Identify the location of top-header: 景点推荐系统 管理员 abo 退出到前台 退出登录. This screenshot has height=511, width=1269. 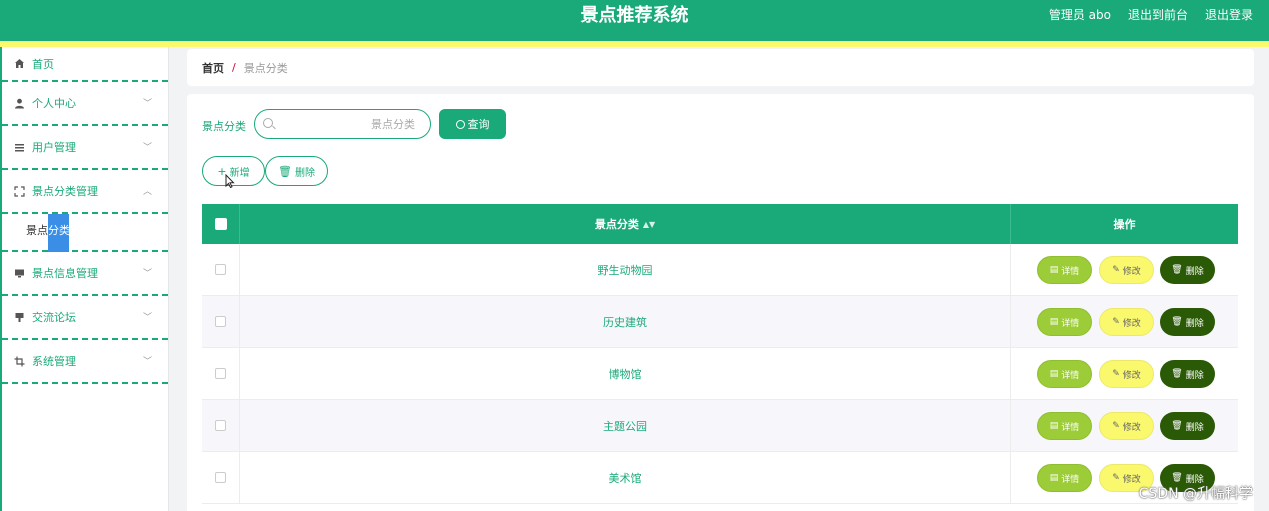
(634, 20).